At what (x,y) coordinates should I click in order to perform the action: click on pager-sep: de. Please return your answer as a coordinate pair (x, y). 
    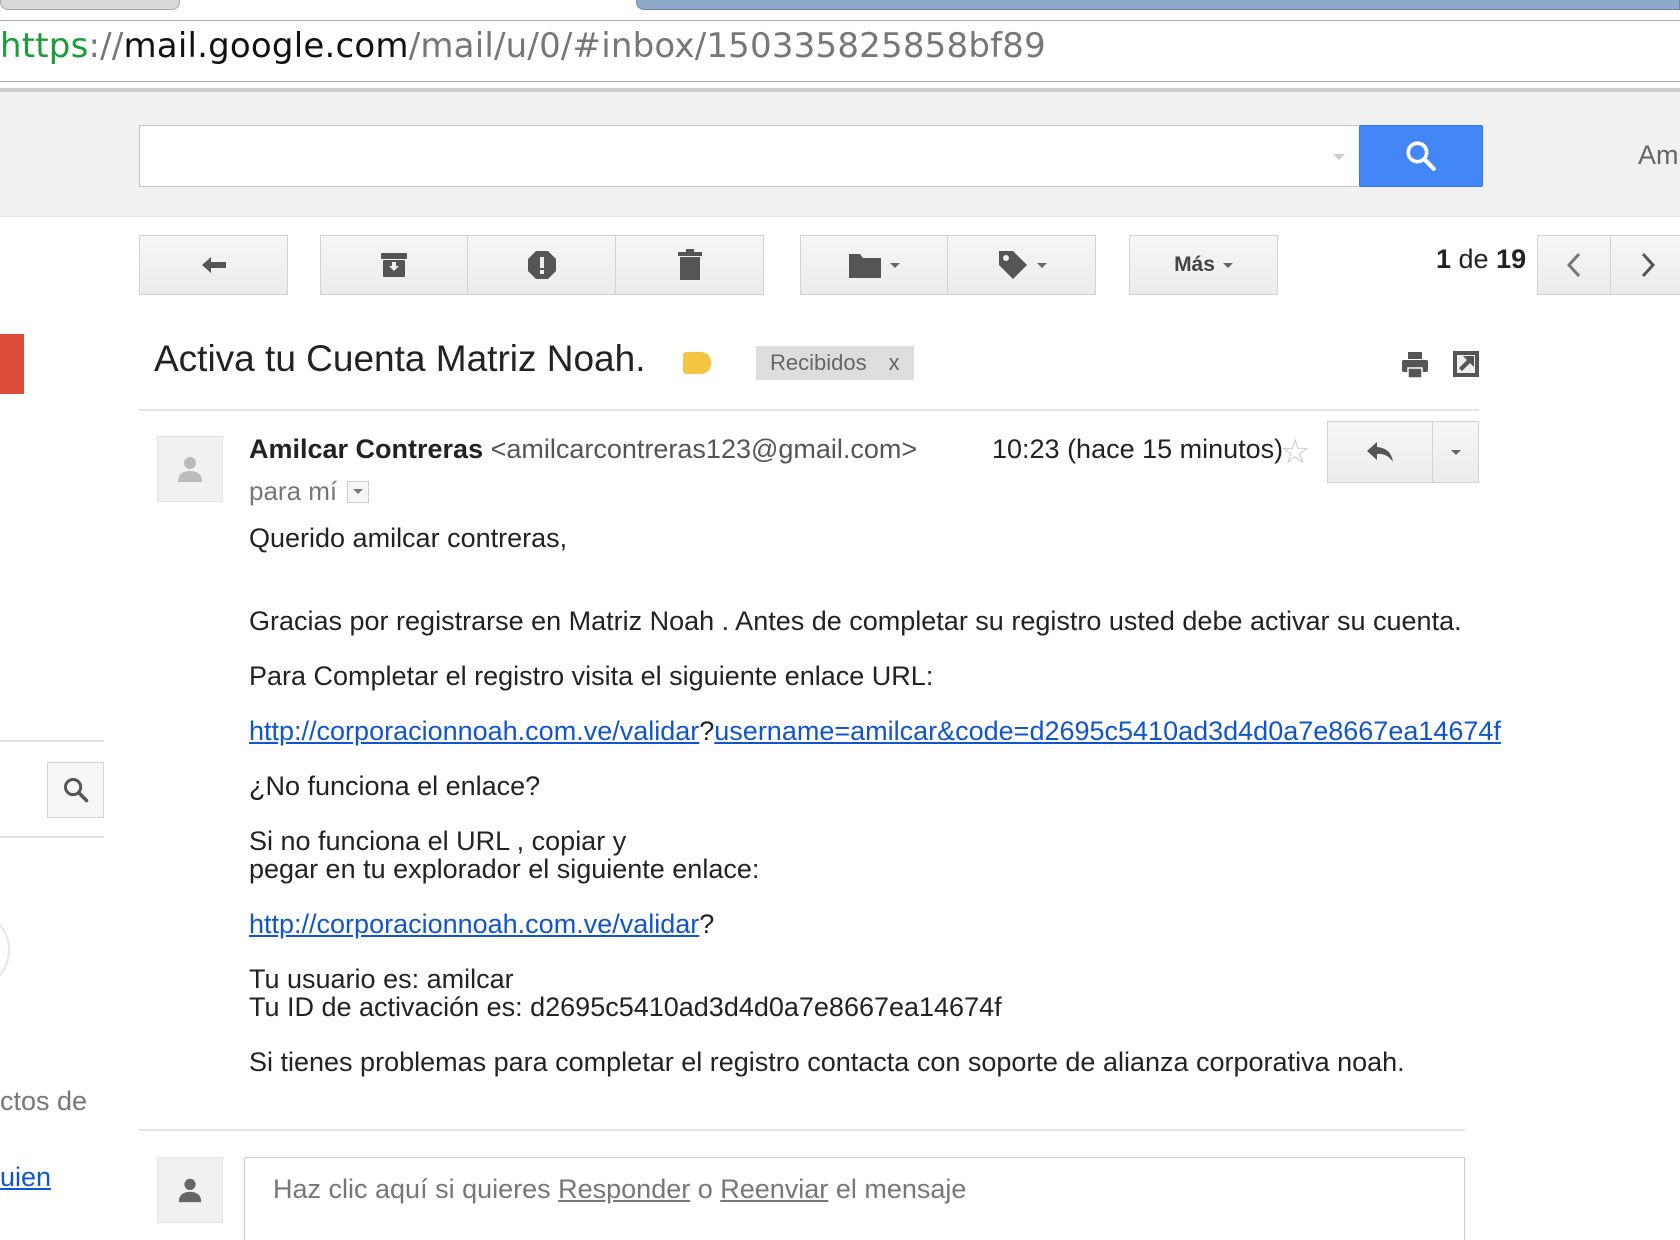
    Looking at the image, I should click on (1474, 259).